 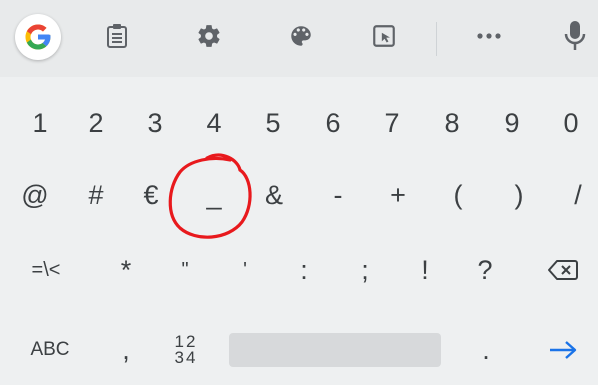 I want to click on key-comma: ,, so click(x=126, y=350).